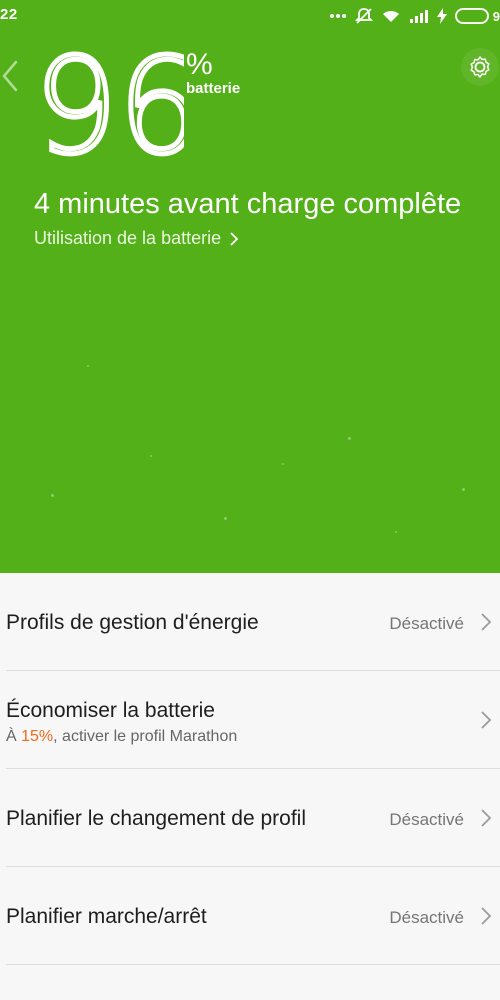 This screenshot has height=1000, width=500. What do you see at coordinates (106, 916) in the screenshot?
I see `list-item-title: Planifier marche/arrêt` at bounding box center [106, 916].